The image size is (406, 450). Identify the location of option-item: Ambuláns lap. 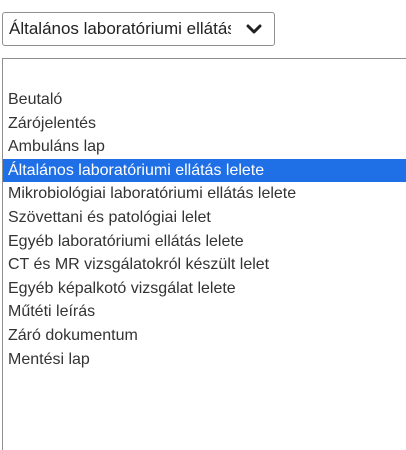
(204, 147).